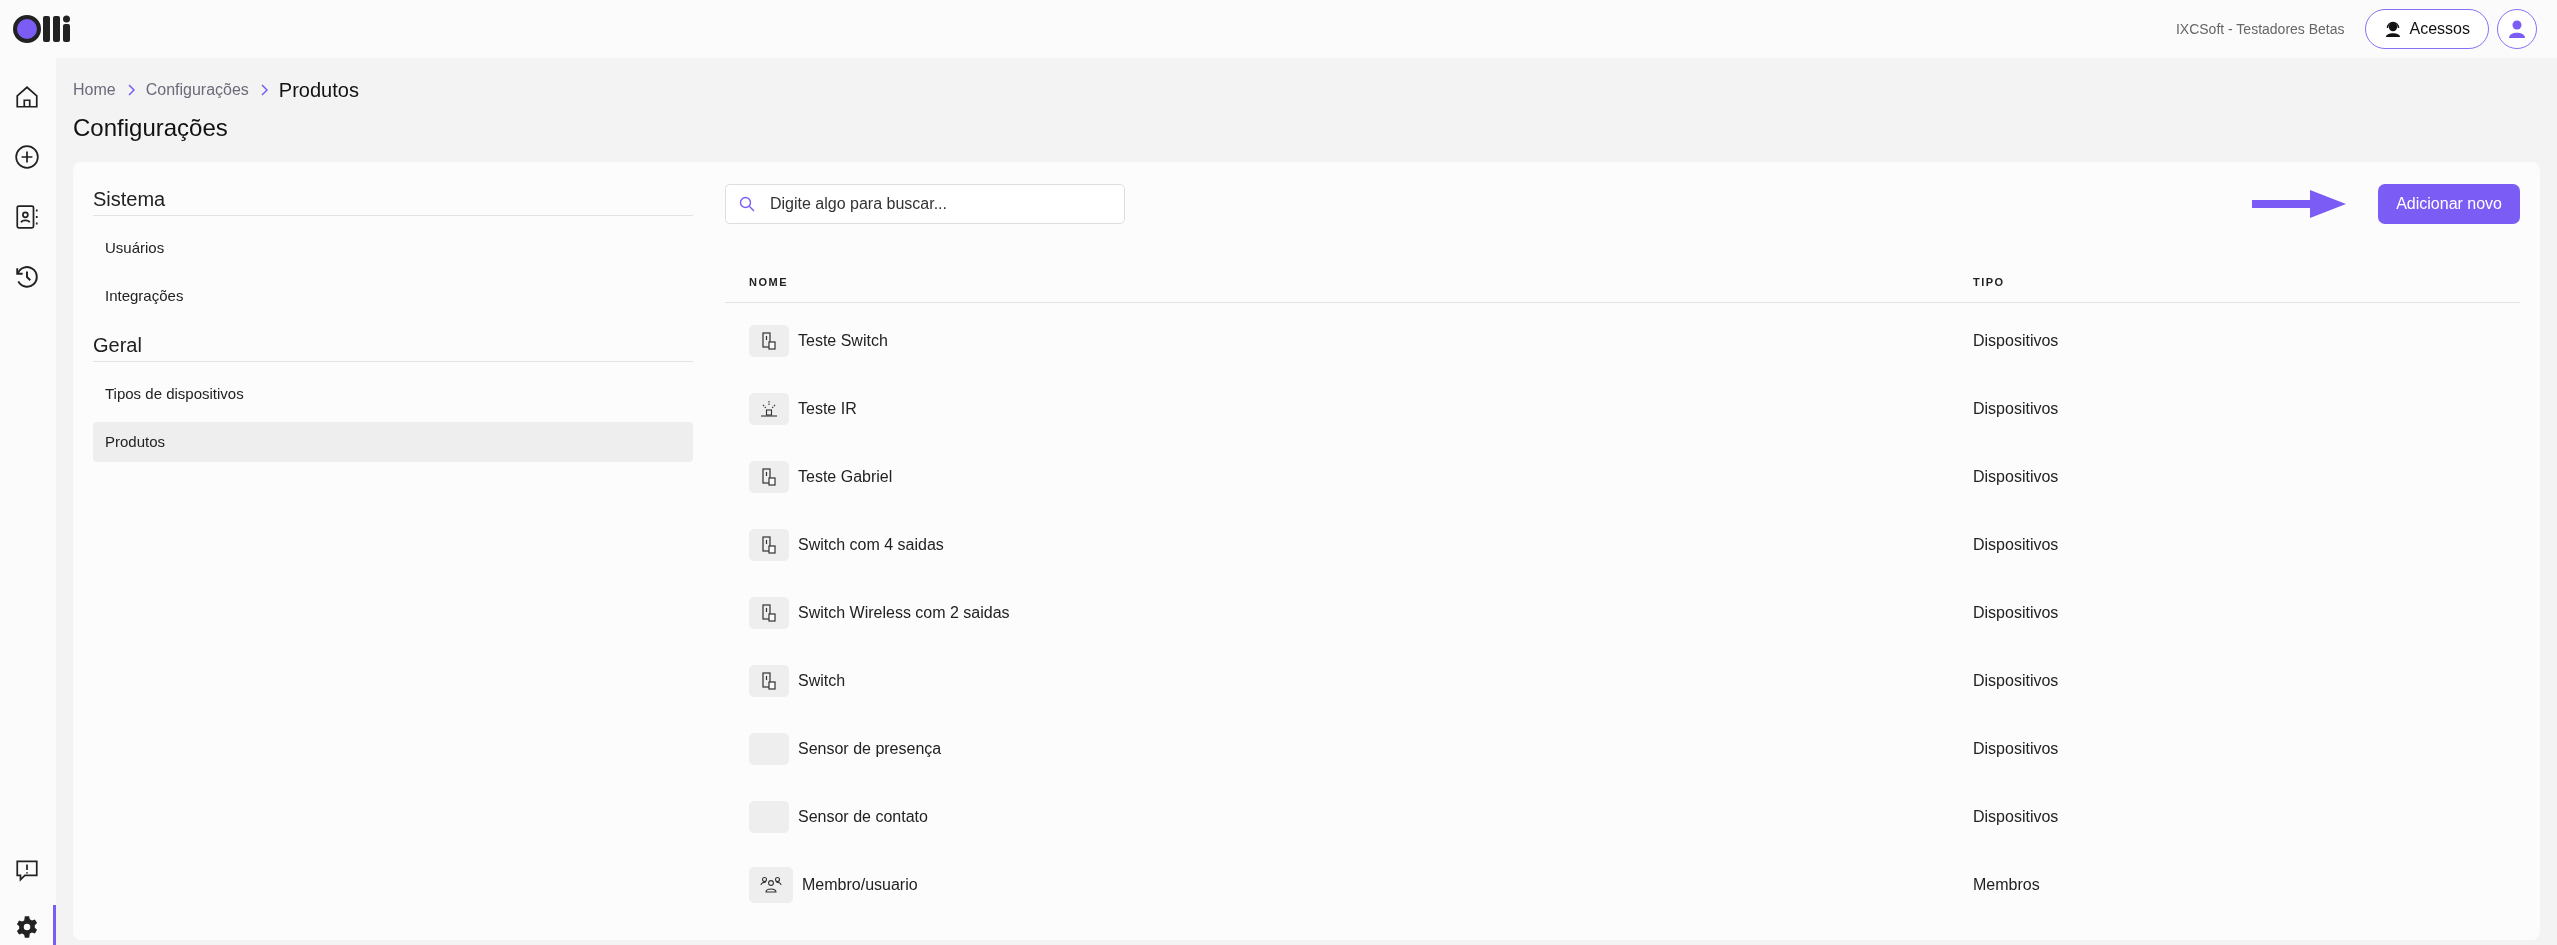  Describe the element at coordinates (771, 885) in the screenshot. I see `people-icon` at that location.